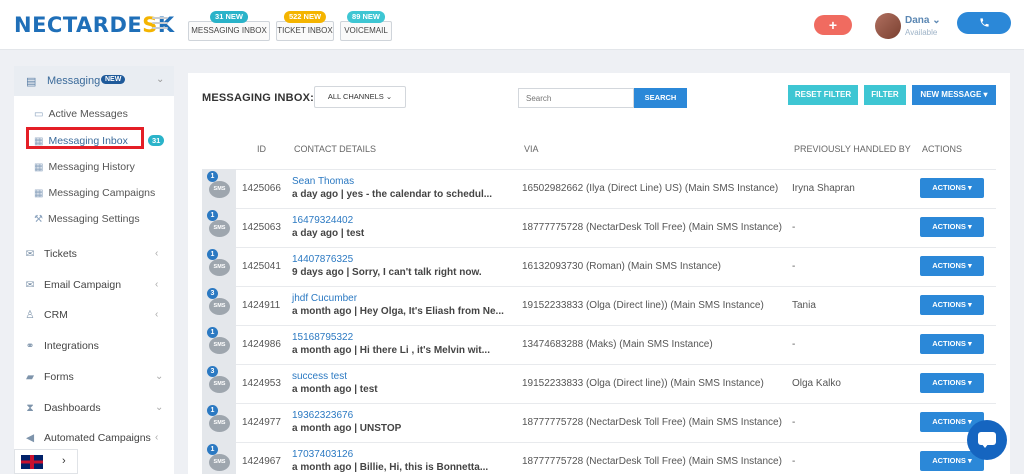 Image resolution: width=1024 pixels, height=474 pixels. What do you see at coordinates (39, 114) in the screenshot?
I see `message-icon: ▭` at bounding box center [39, 114].